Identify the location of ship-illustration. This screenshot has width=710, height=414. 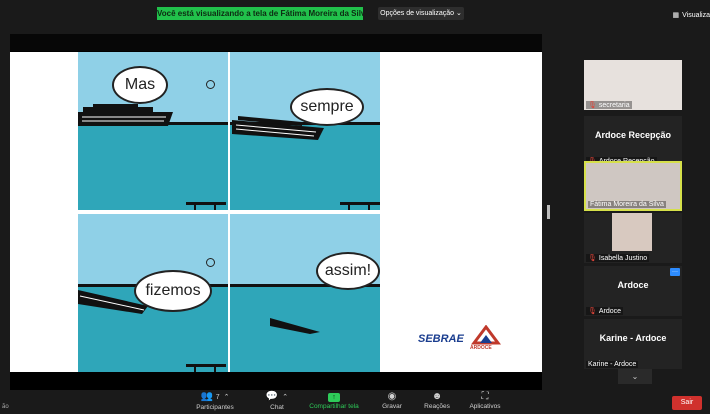
(125, 115).